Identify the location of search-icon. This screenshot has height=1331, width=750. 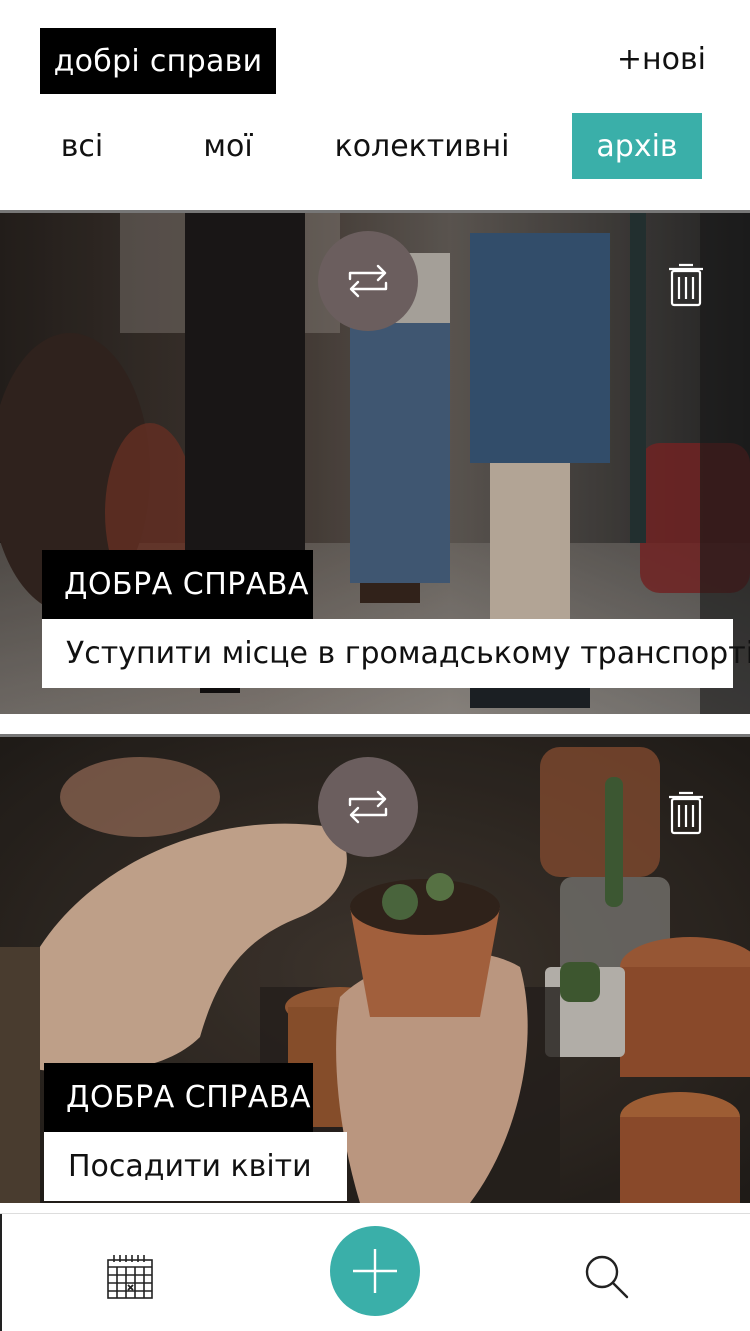
(607, 1277).